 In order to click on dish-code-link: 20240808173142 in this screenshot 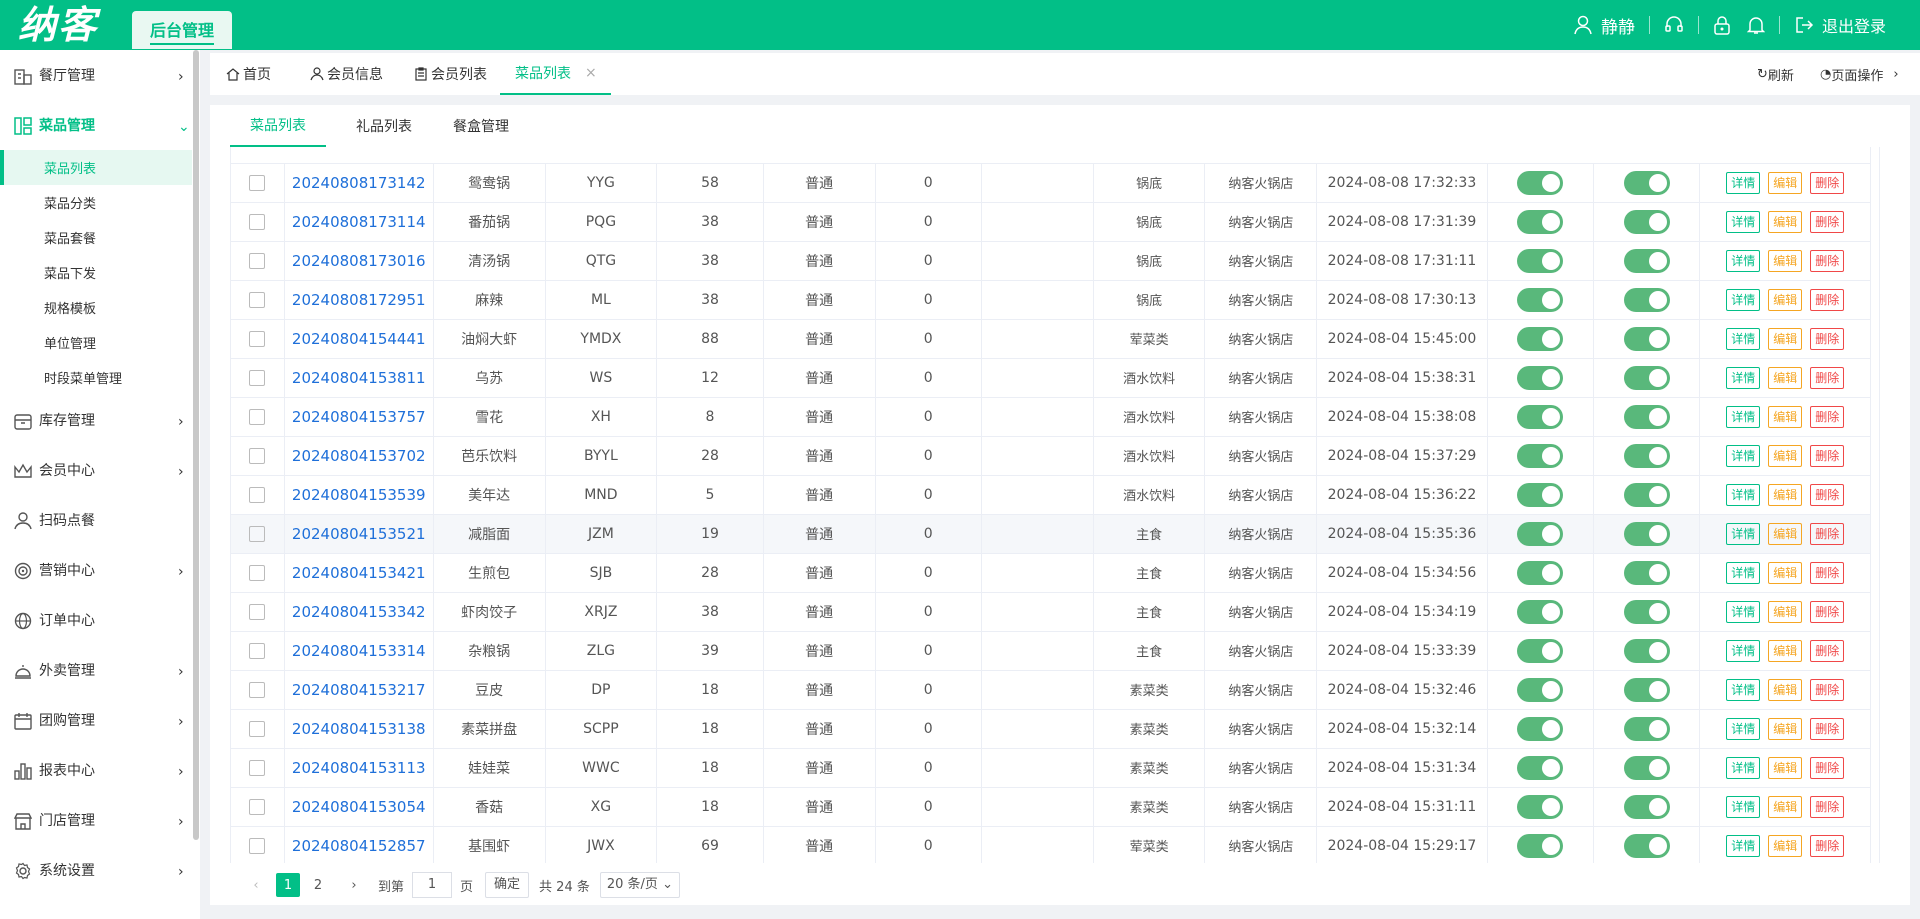, I will do `click(359, 183)`.